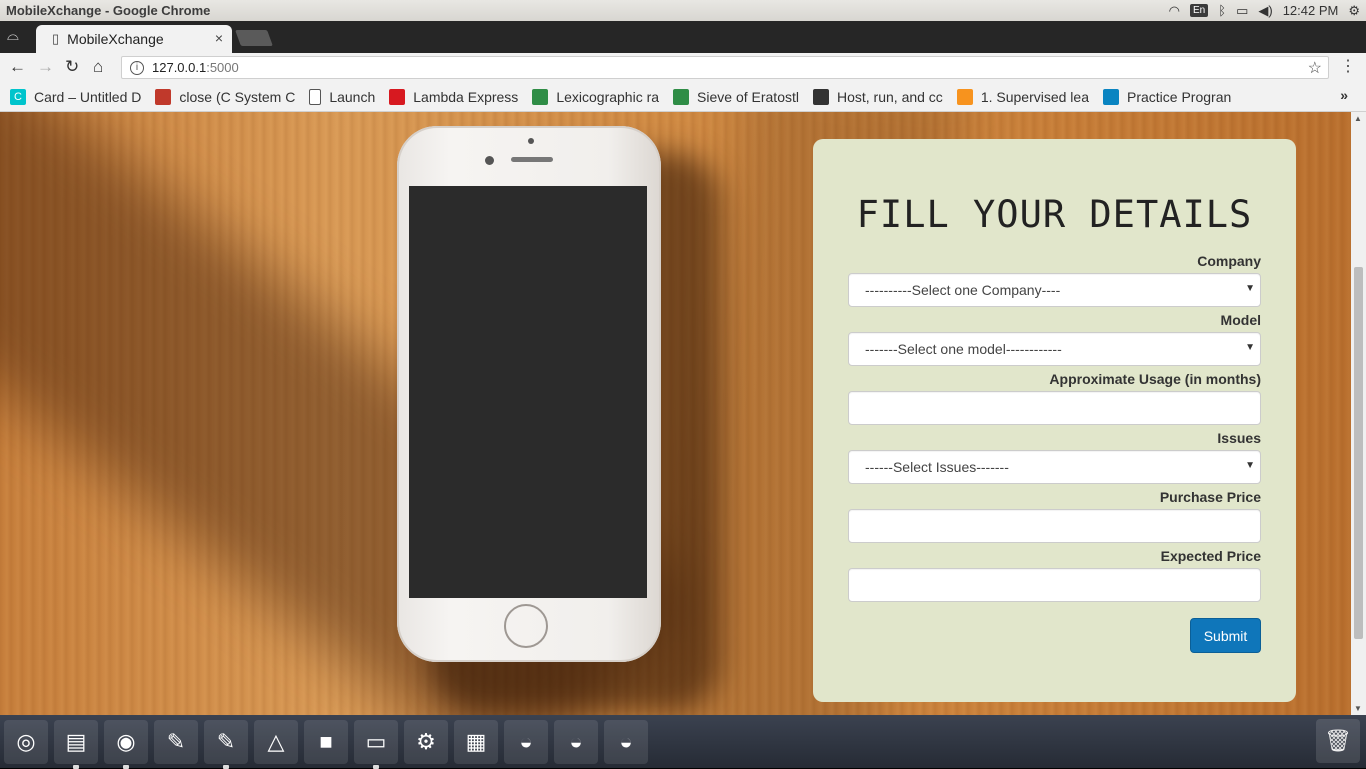 The width and height of the screenshot is (1366, 769). I want to click on bookmark-label: Sieve of Eratostl, so click(748, 96).